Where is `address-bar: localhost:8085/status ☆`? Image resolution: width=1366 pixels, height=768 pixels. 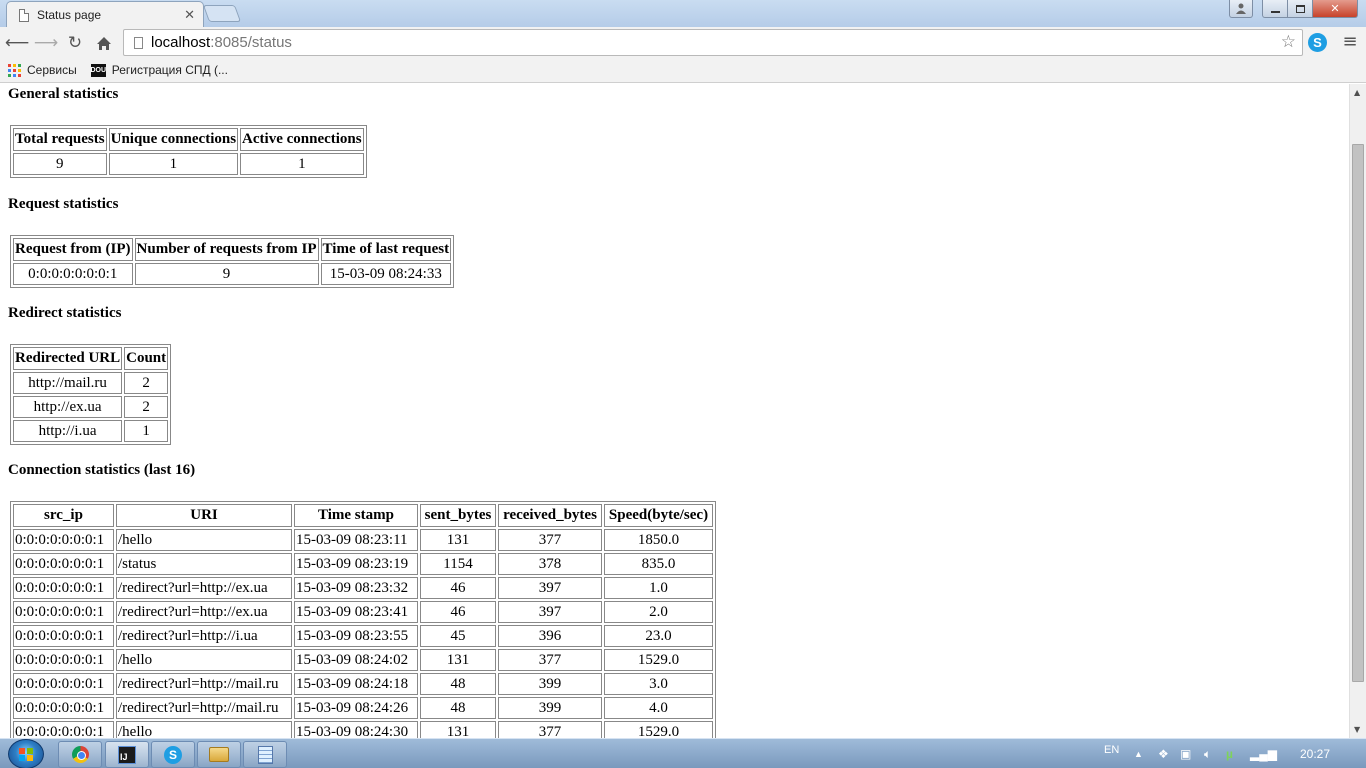
address-bar: localhost:8085/status ☆ is located at coordinates (713, 42).